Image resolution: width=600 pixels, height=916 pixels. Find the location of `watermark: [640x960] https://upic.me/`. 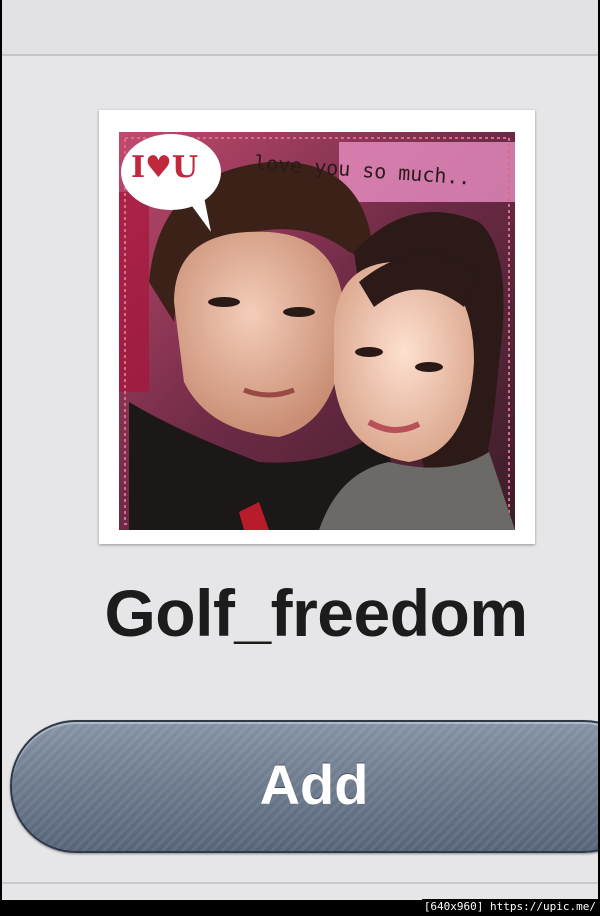

watermark: [640x960] https://upic.me/ is located at coordinates (509, 906).